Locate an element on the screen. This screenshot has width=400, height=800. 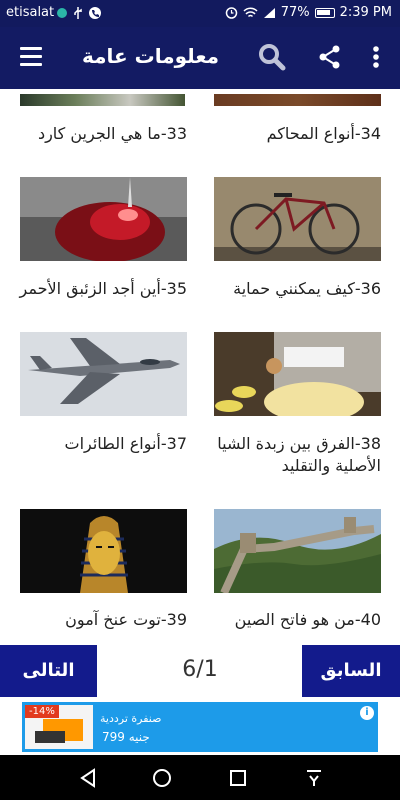
more-vert-icon is located at coordinates (376, 57).